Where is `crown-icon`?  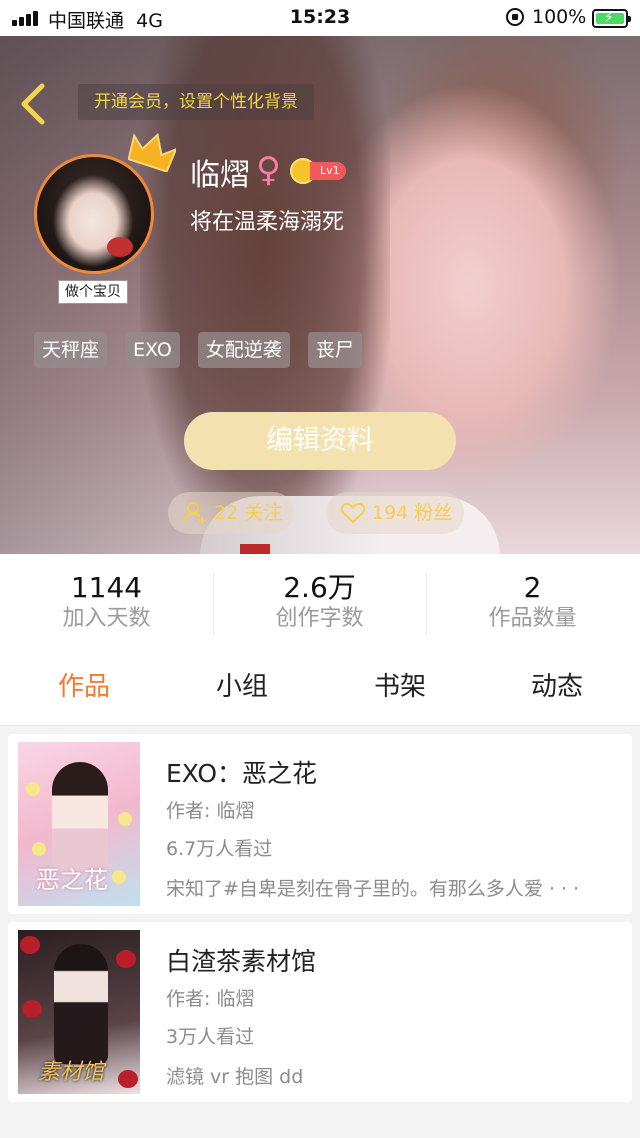
crown-icon is located at coordinates (152, 152).